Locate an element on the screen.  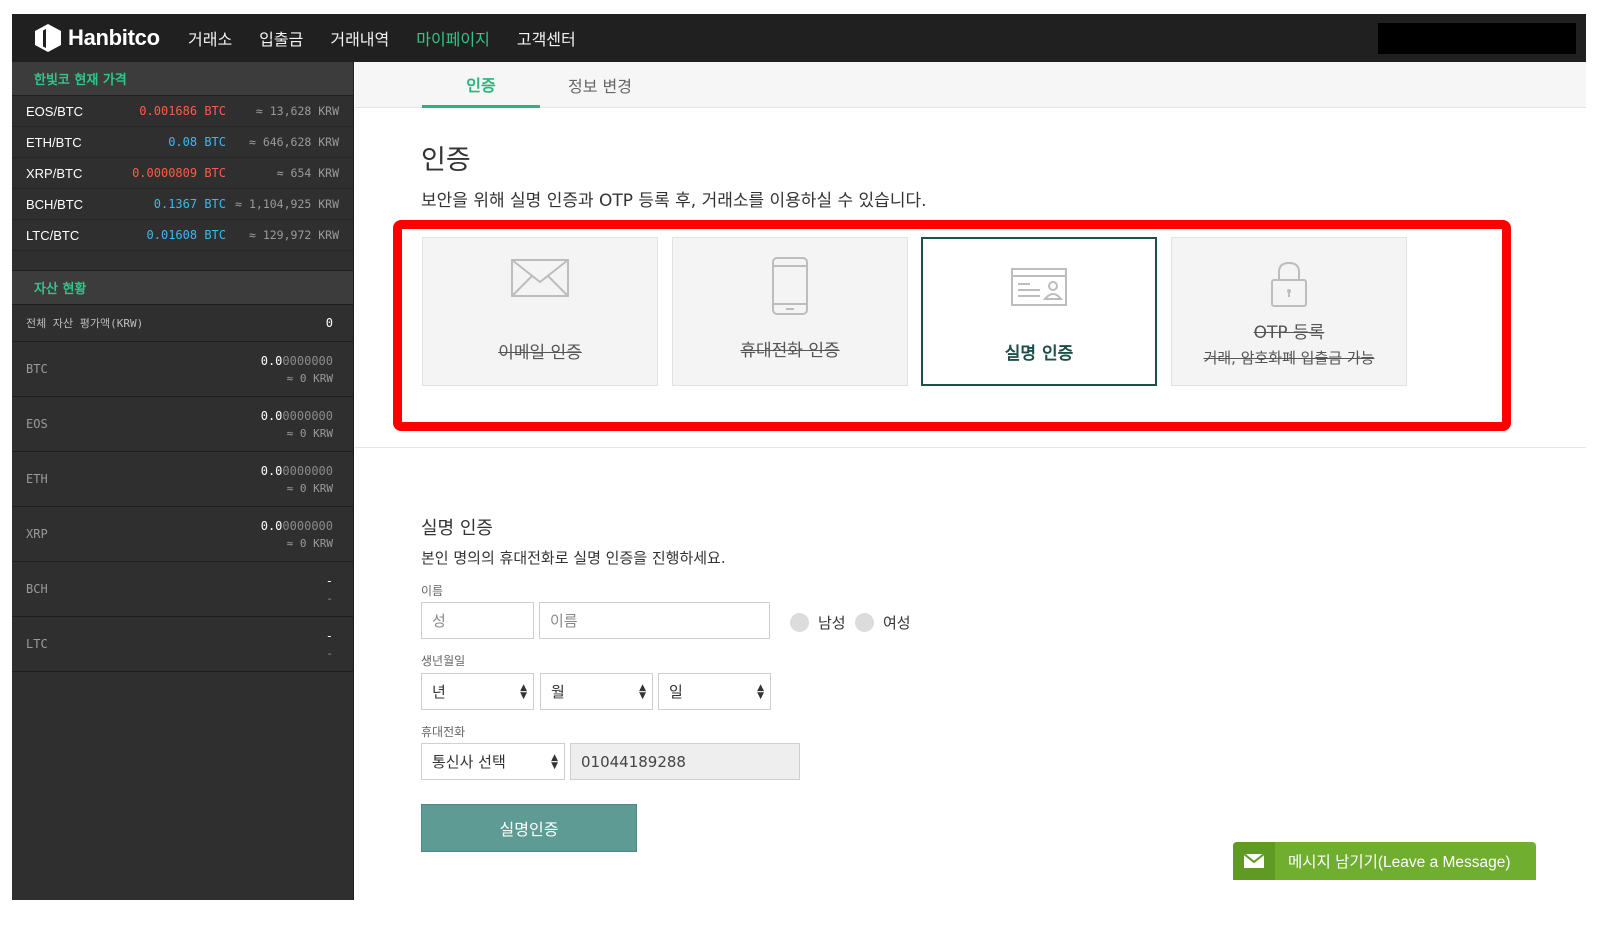
card-label: 휴대전화 인증 is located at coordinates (790, 351).